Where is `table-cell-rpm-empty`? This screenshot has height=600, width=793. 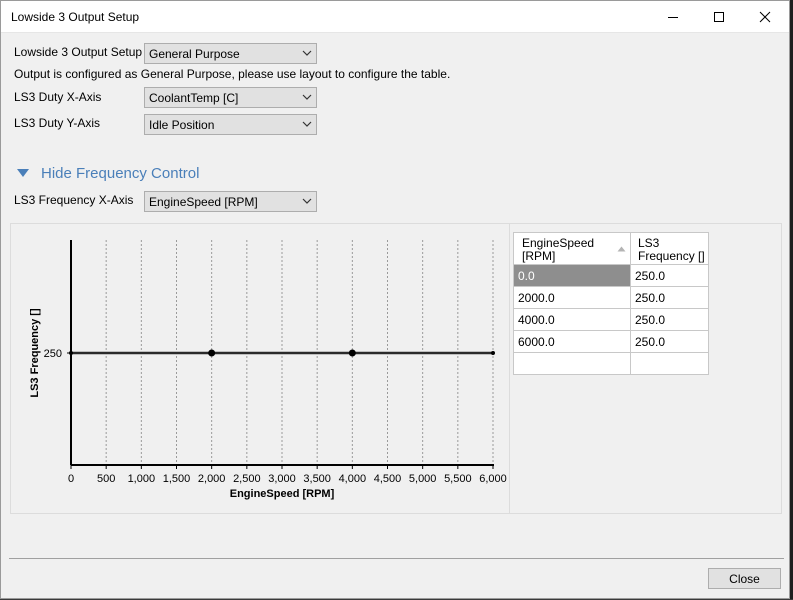 table-cell-rpm-empty is located at coordinates (572, 364).